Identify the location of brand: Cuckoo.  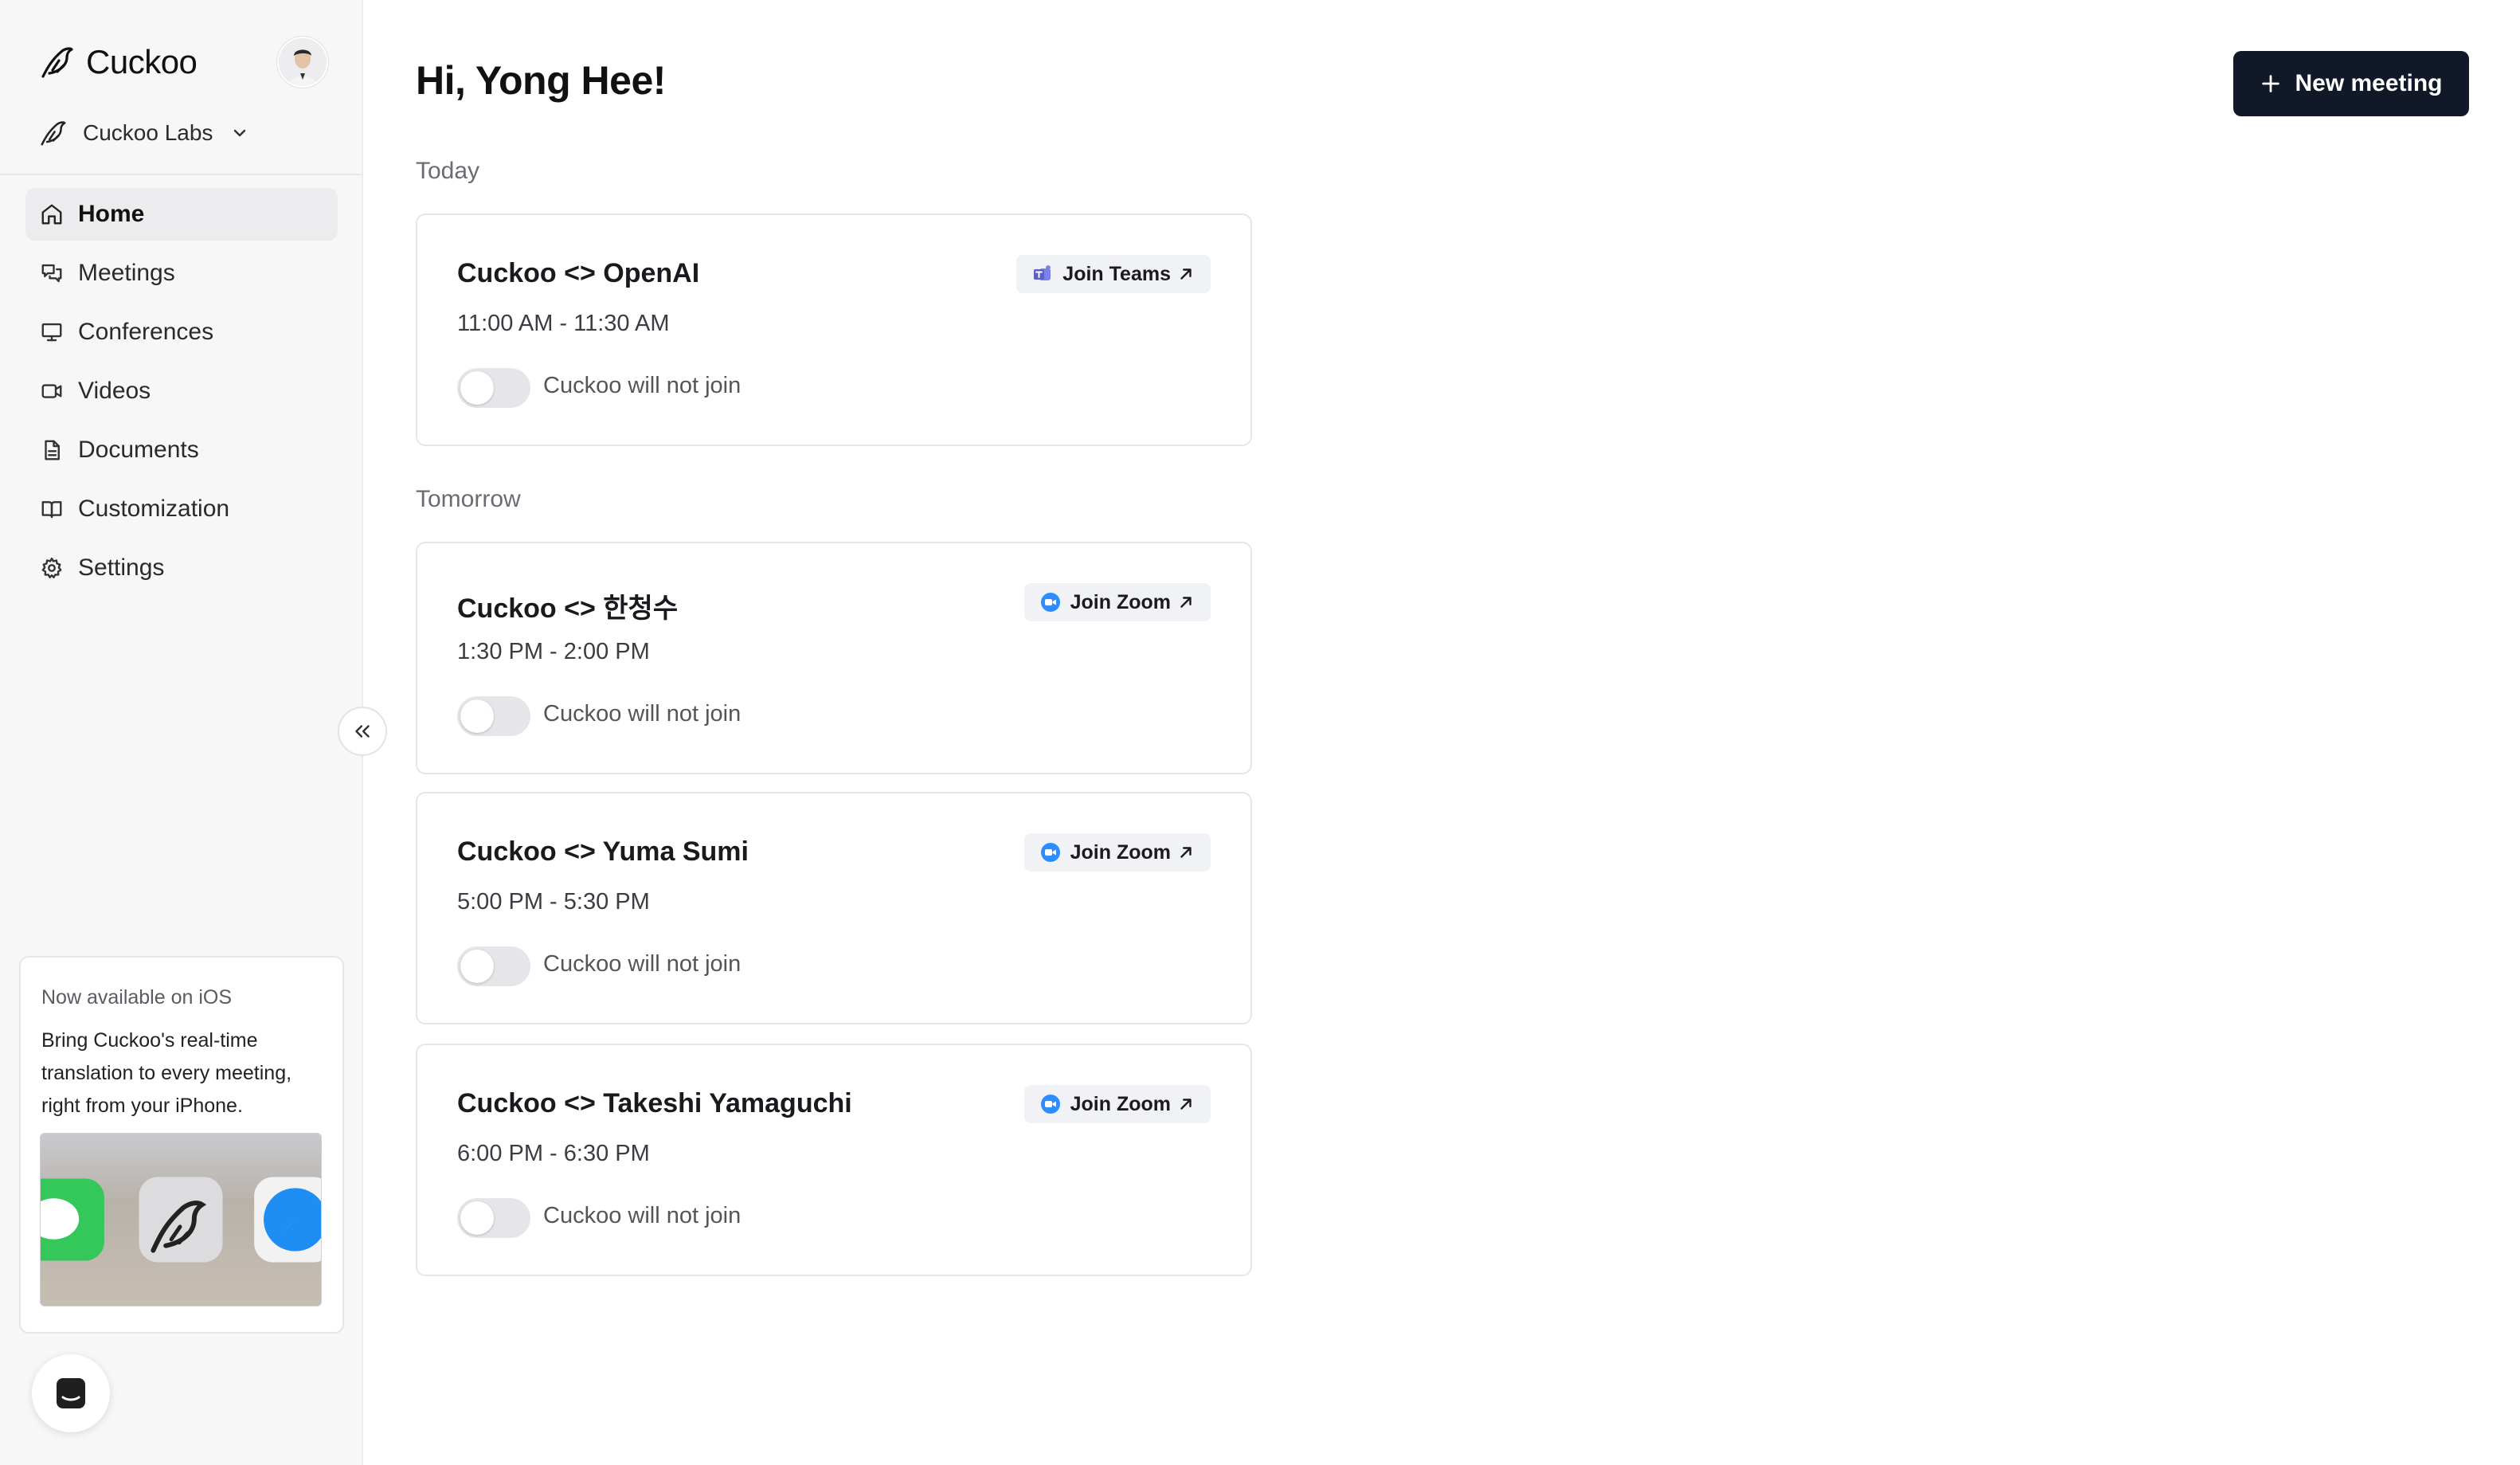
(118, 62).